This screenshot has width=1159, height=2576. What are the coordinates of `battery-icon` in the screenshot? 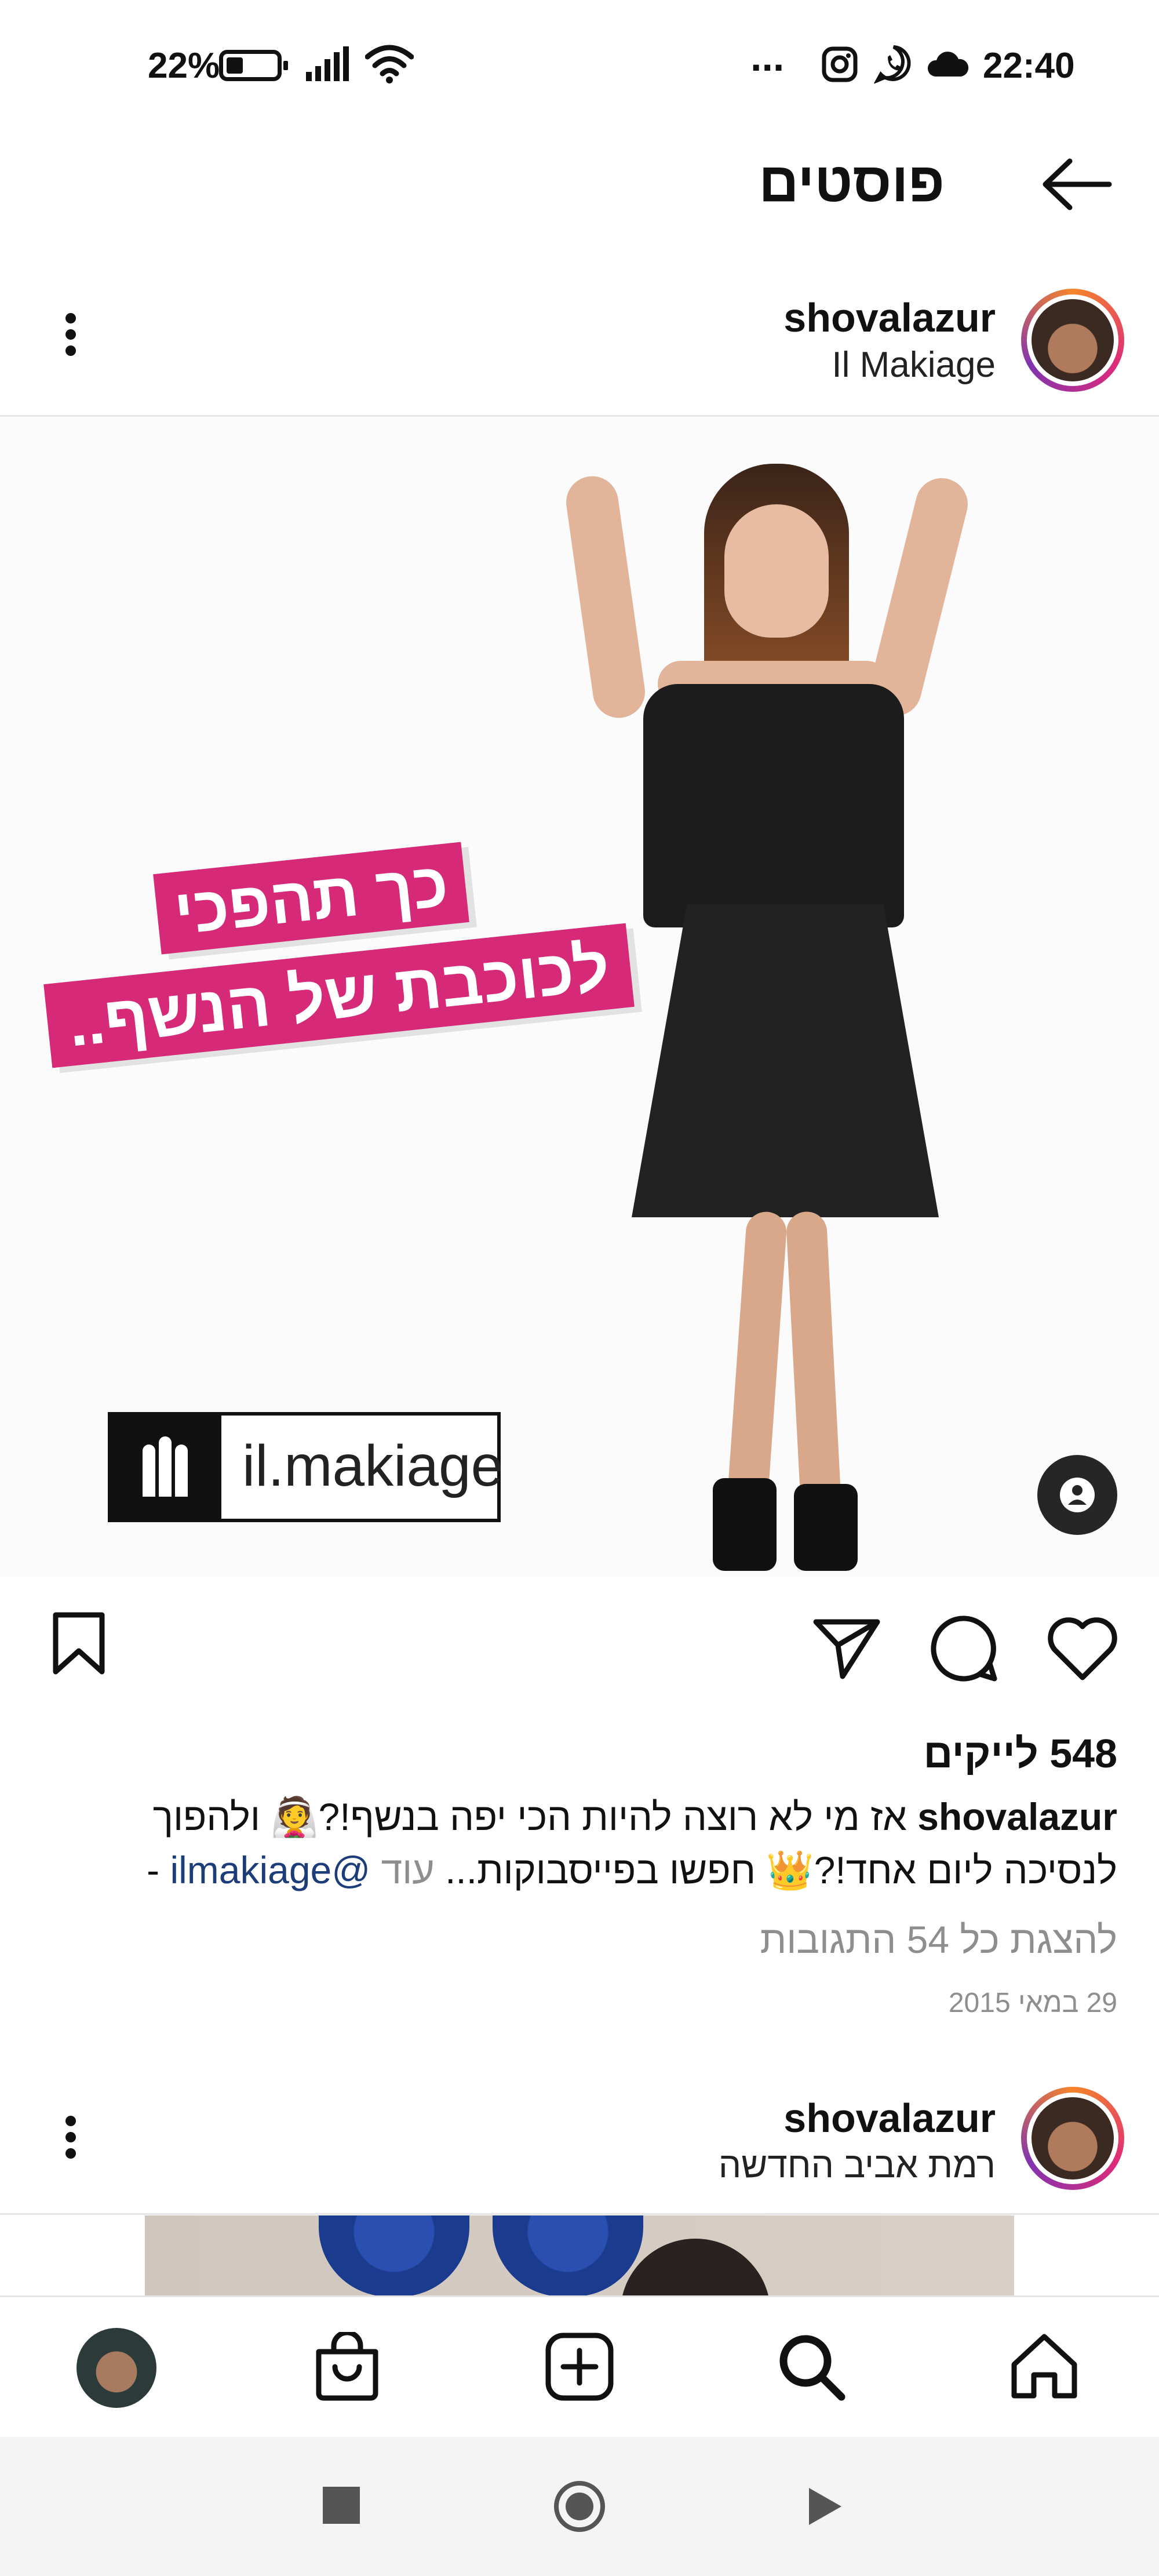 It's located at (254, 65).